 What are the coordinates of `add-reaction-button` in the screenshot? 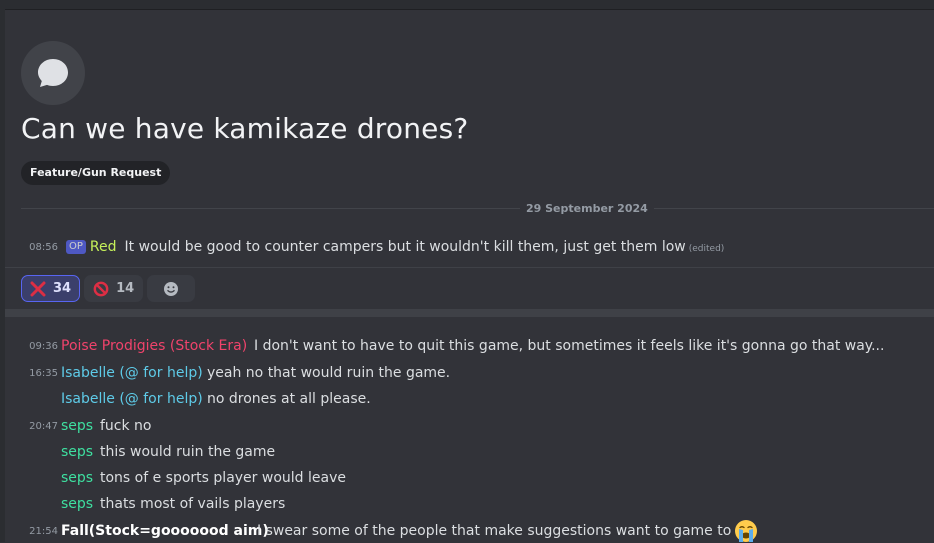 It's located at (171, 288).